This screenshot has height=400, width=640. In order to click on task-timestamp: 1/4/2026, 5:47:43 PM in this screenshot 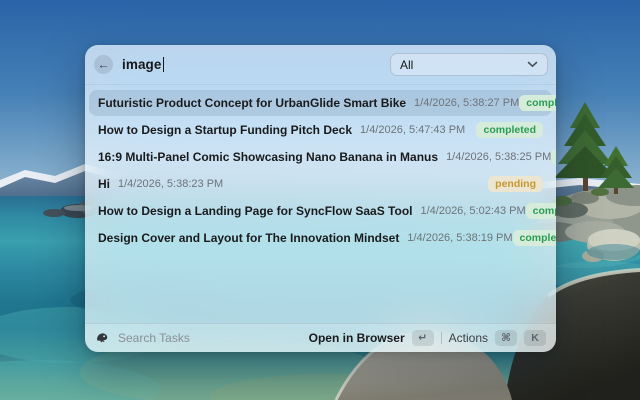, I will do `click(413, 130)`.